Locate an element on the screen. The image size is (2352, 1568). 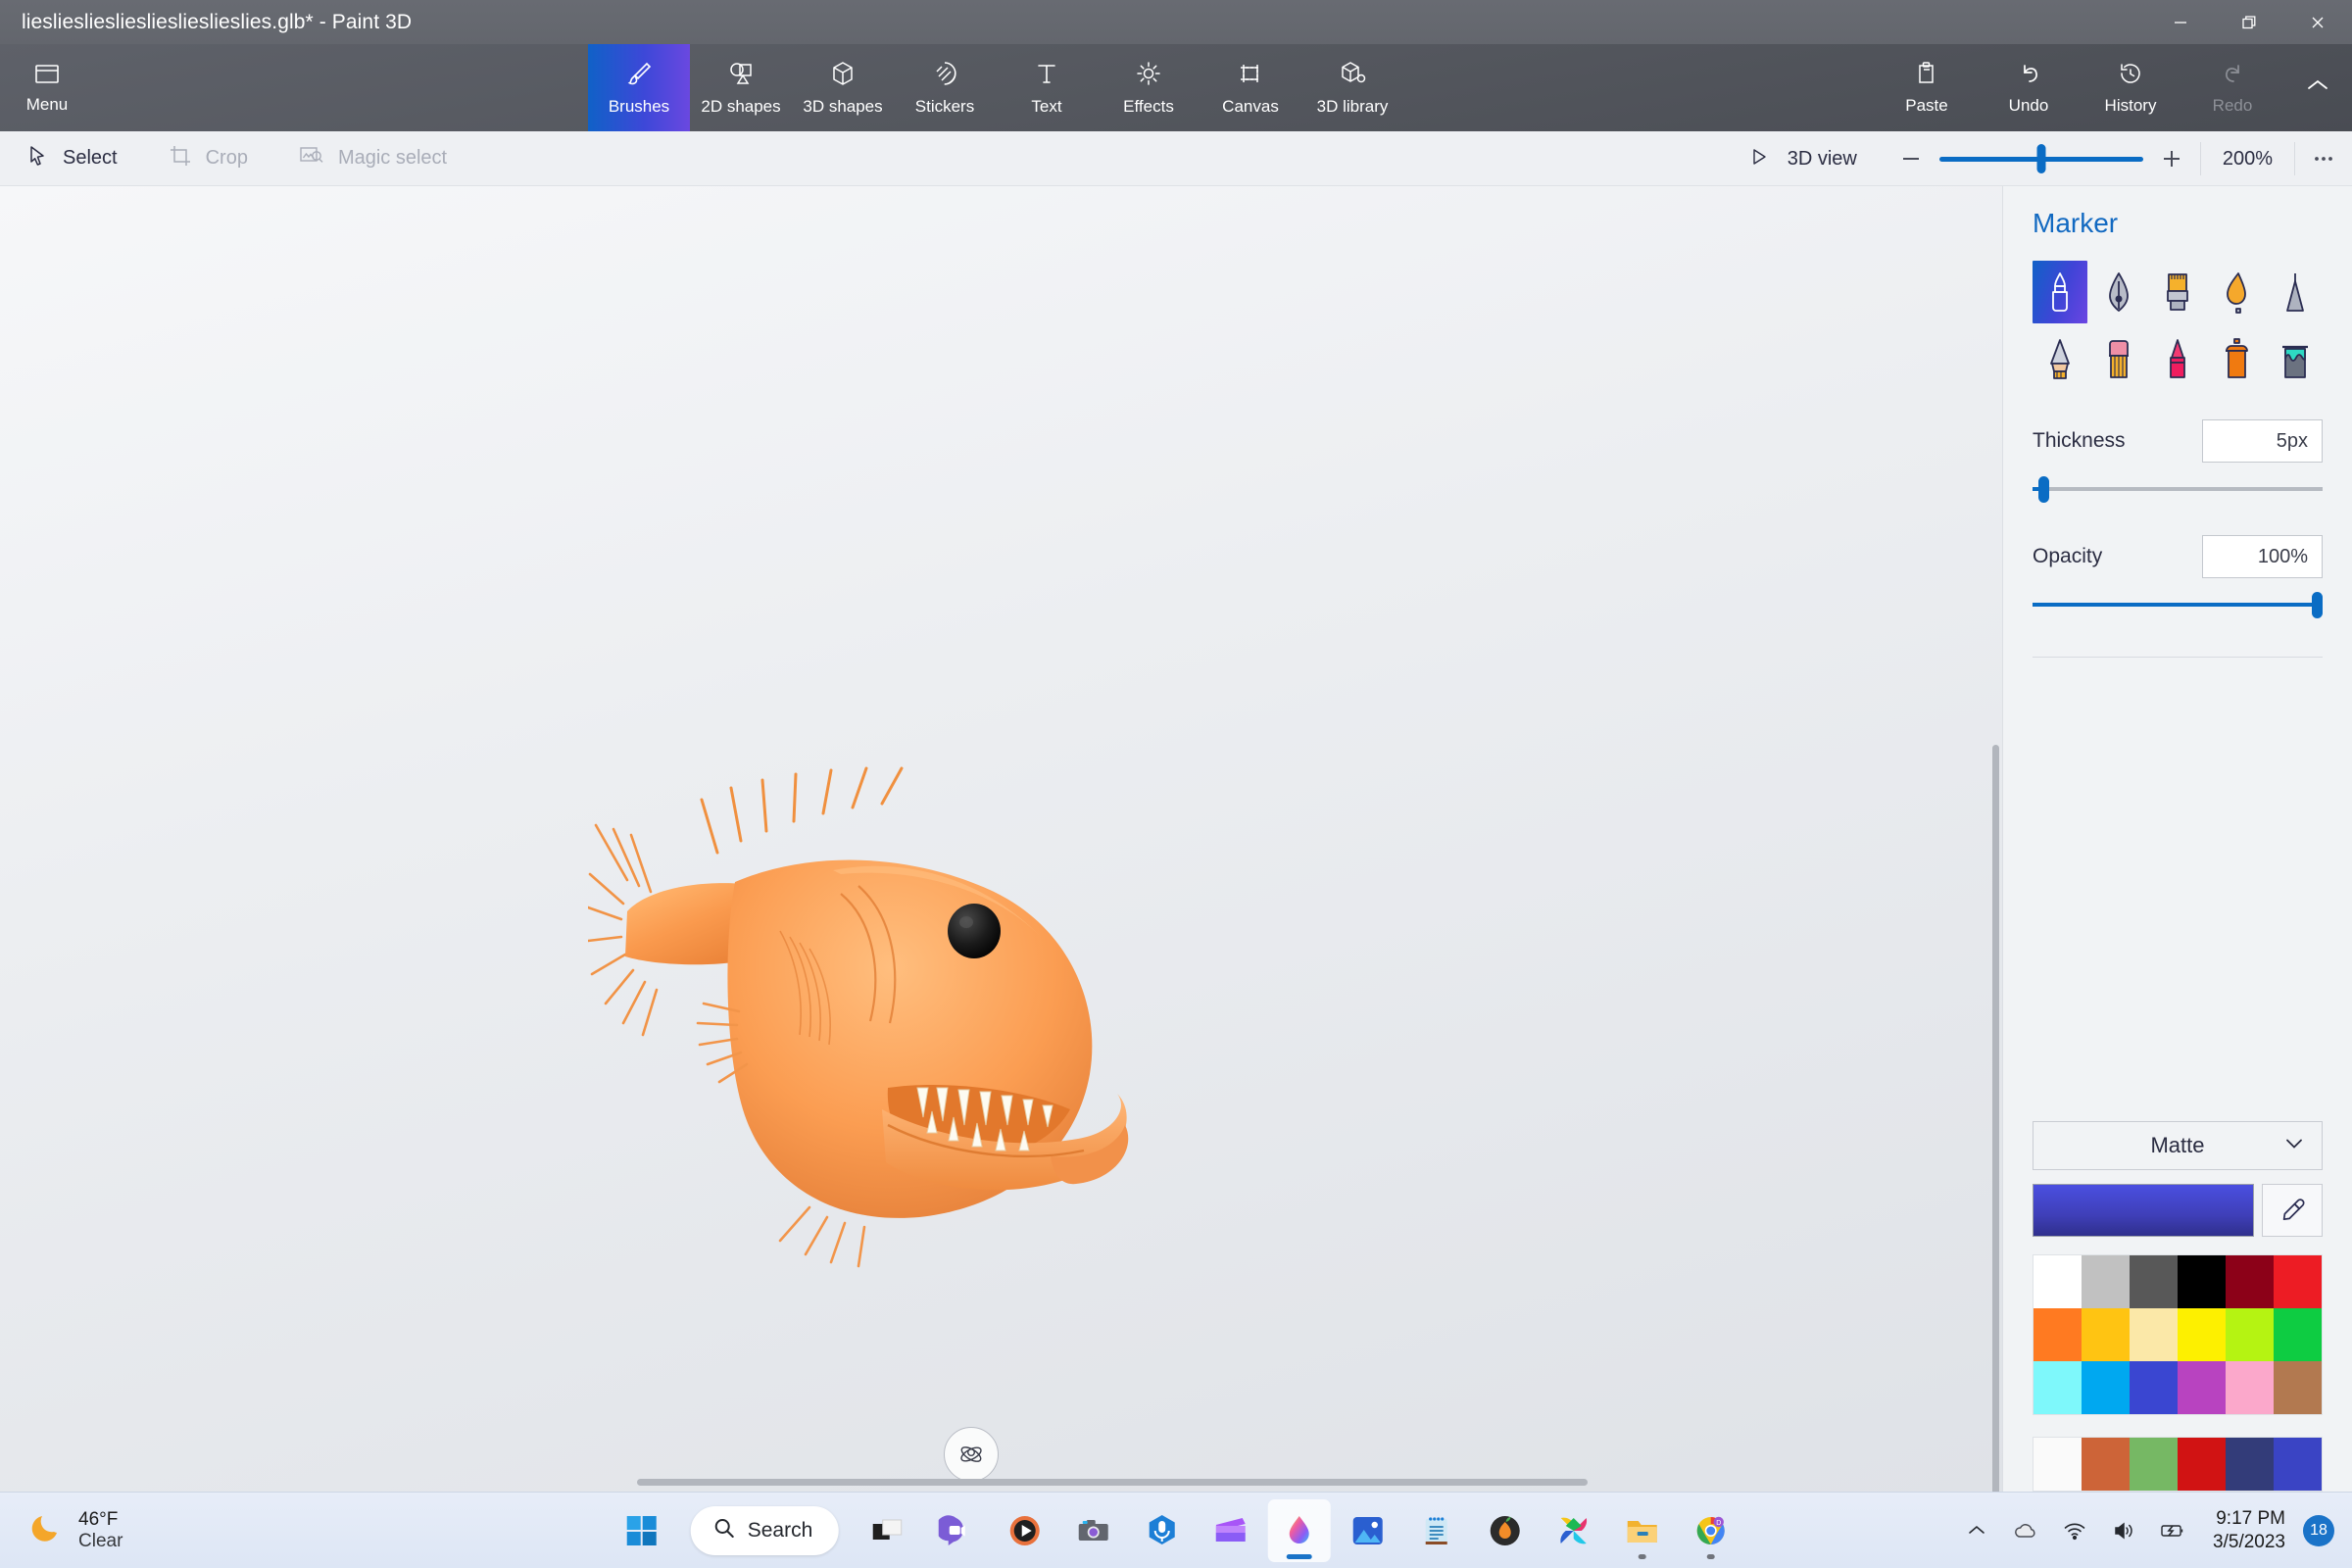
history-button: History is located at coordinates (2130, 87).